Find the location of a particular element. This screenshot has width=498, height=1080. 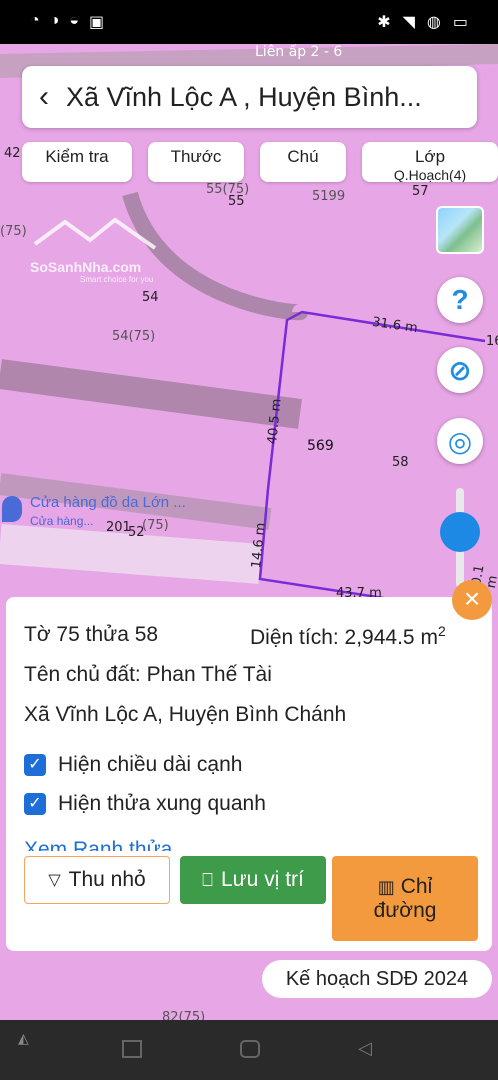

house-logo-icon is located at coordinates (95, 233).